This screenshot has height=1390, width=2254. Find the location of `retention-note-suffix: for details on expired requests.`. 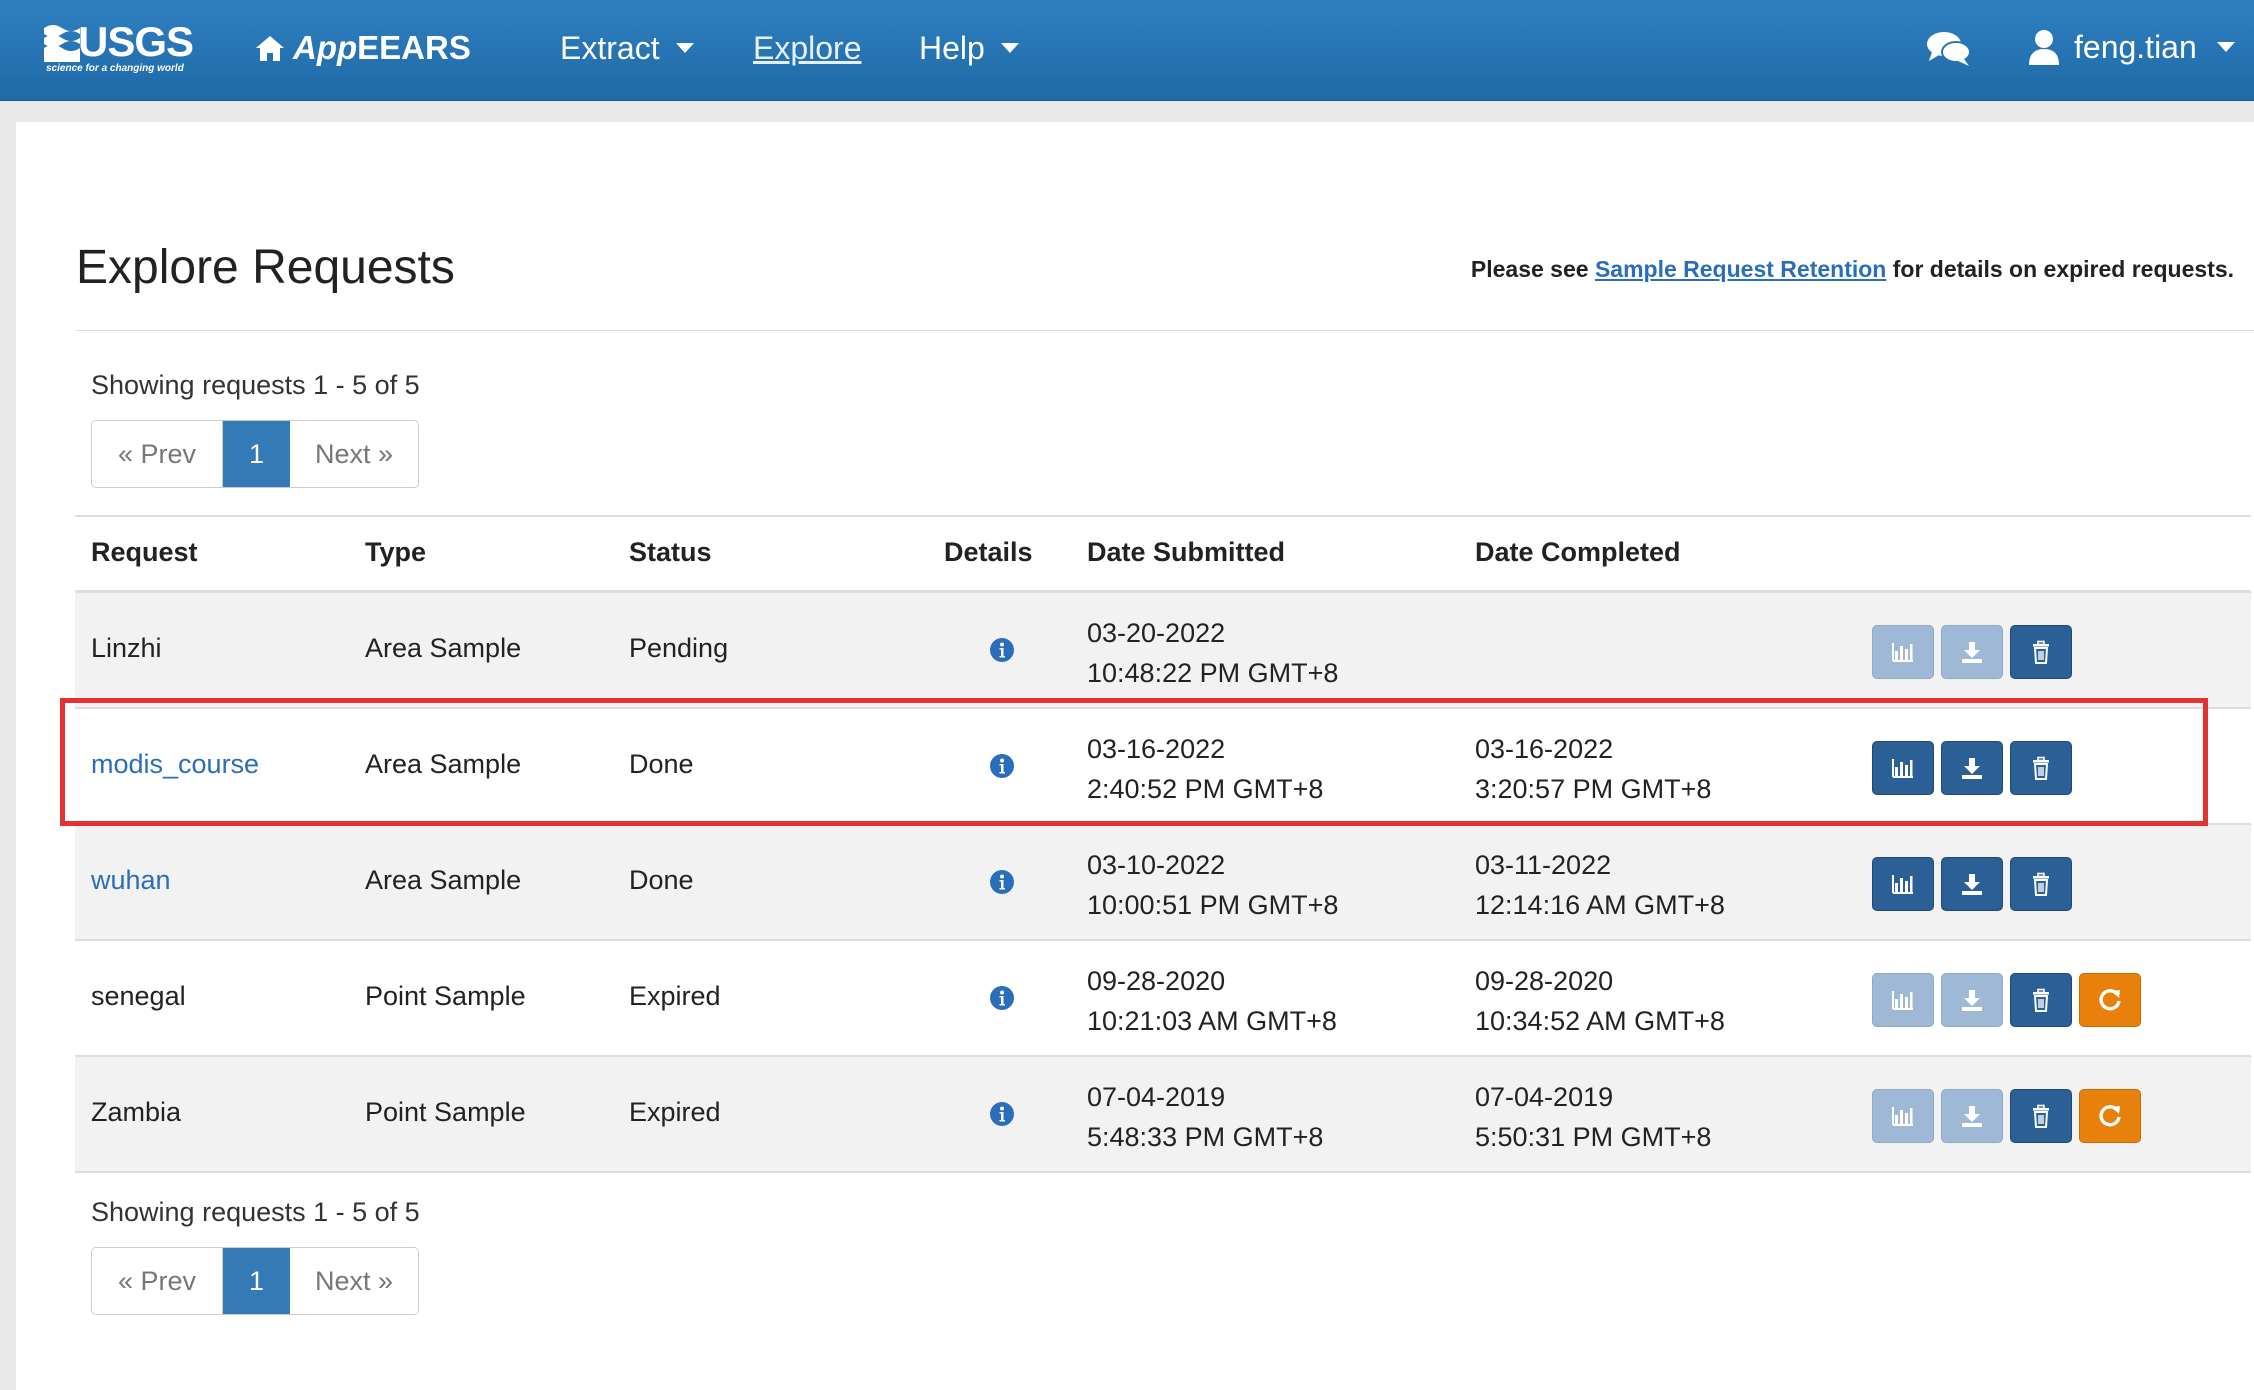

retention-note-suffix: for details on expired requests. is located at coordinates (2060, 269).